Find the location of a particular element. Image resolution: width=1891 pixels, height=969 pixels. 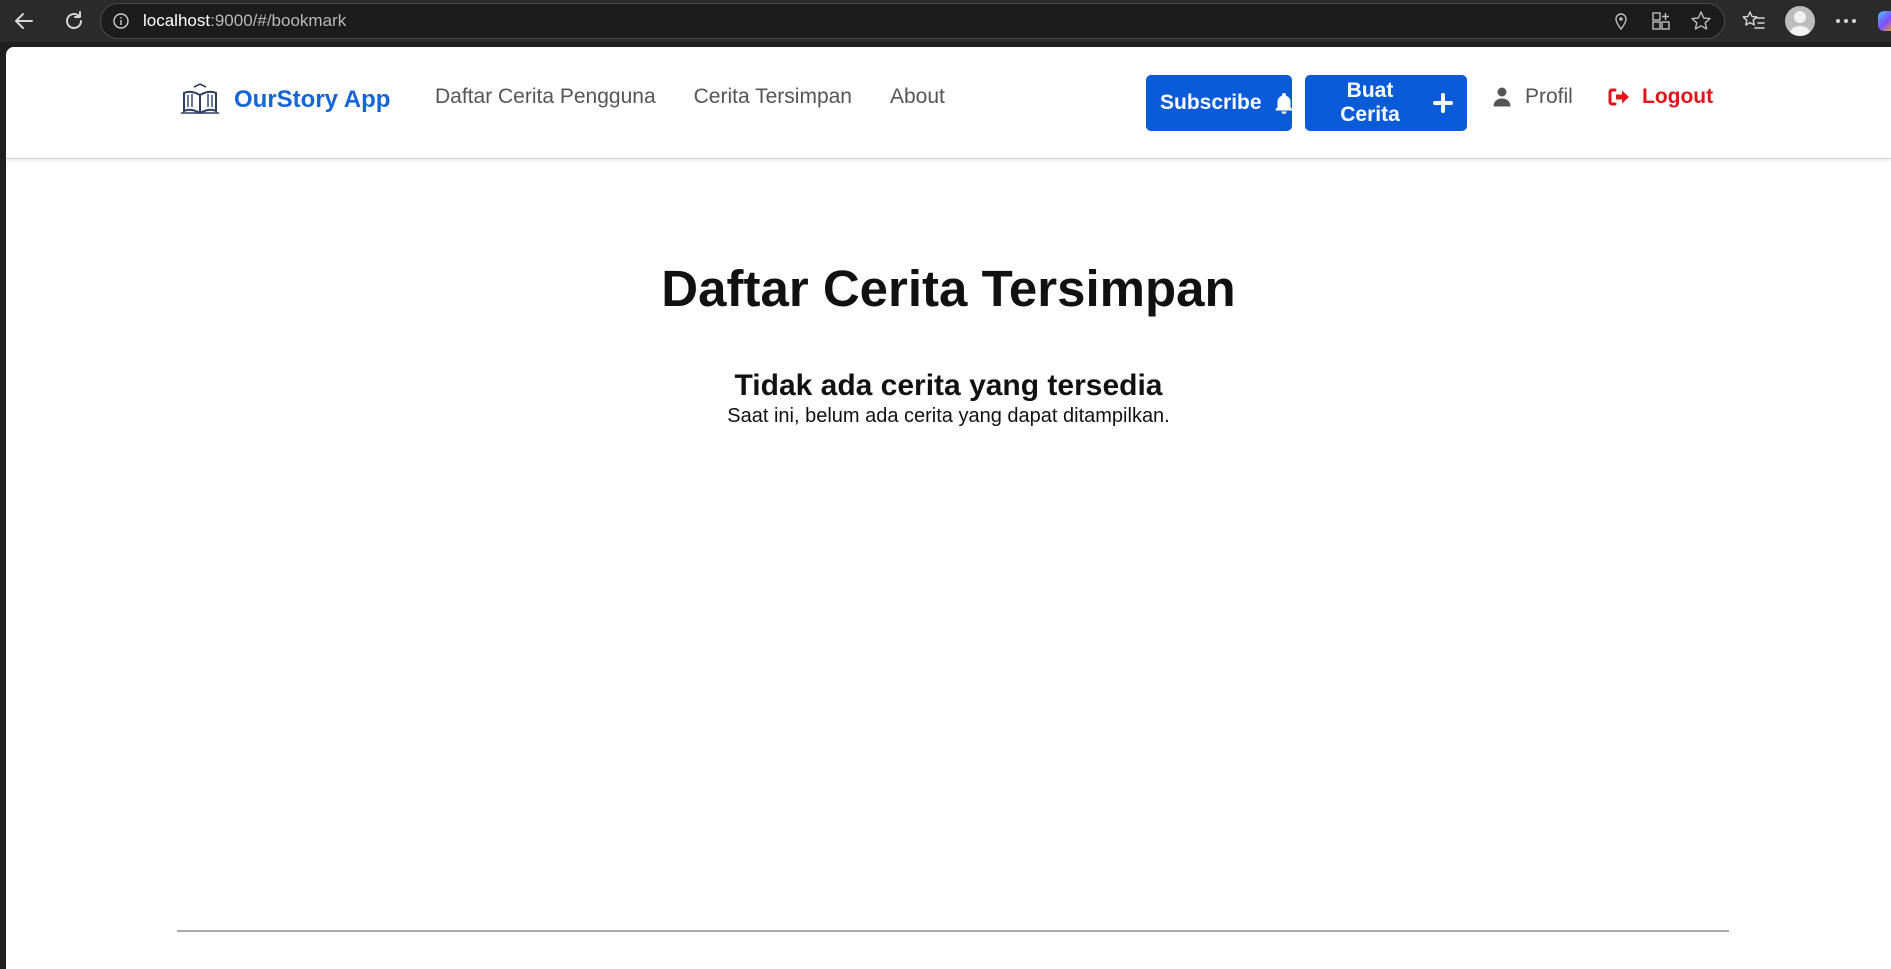

plus-icon is located at coordinates (1443, 103).